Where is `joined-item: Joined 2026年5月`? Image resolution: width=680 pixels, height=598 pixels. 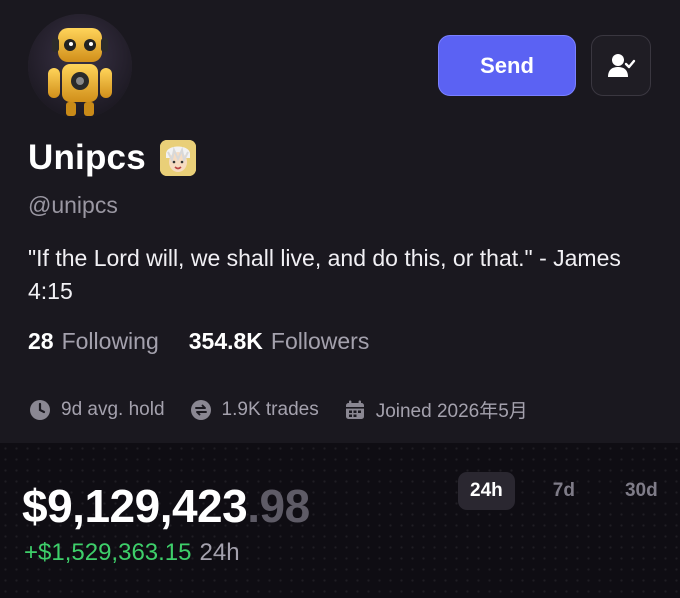
joined-item: Joined 2026年5月 is located at coordinates (435, 409).